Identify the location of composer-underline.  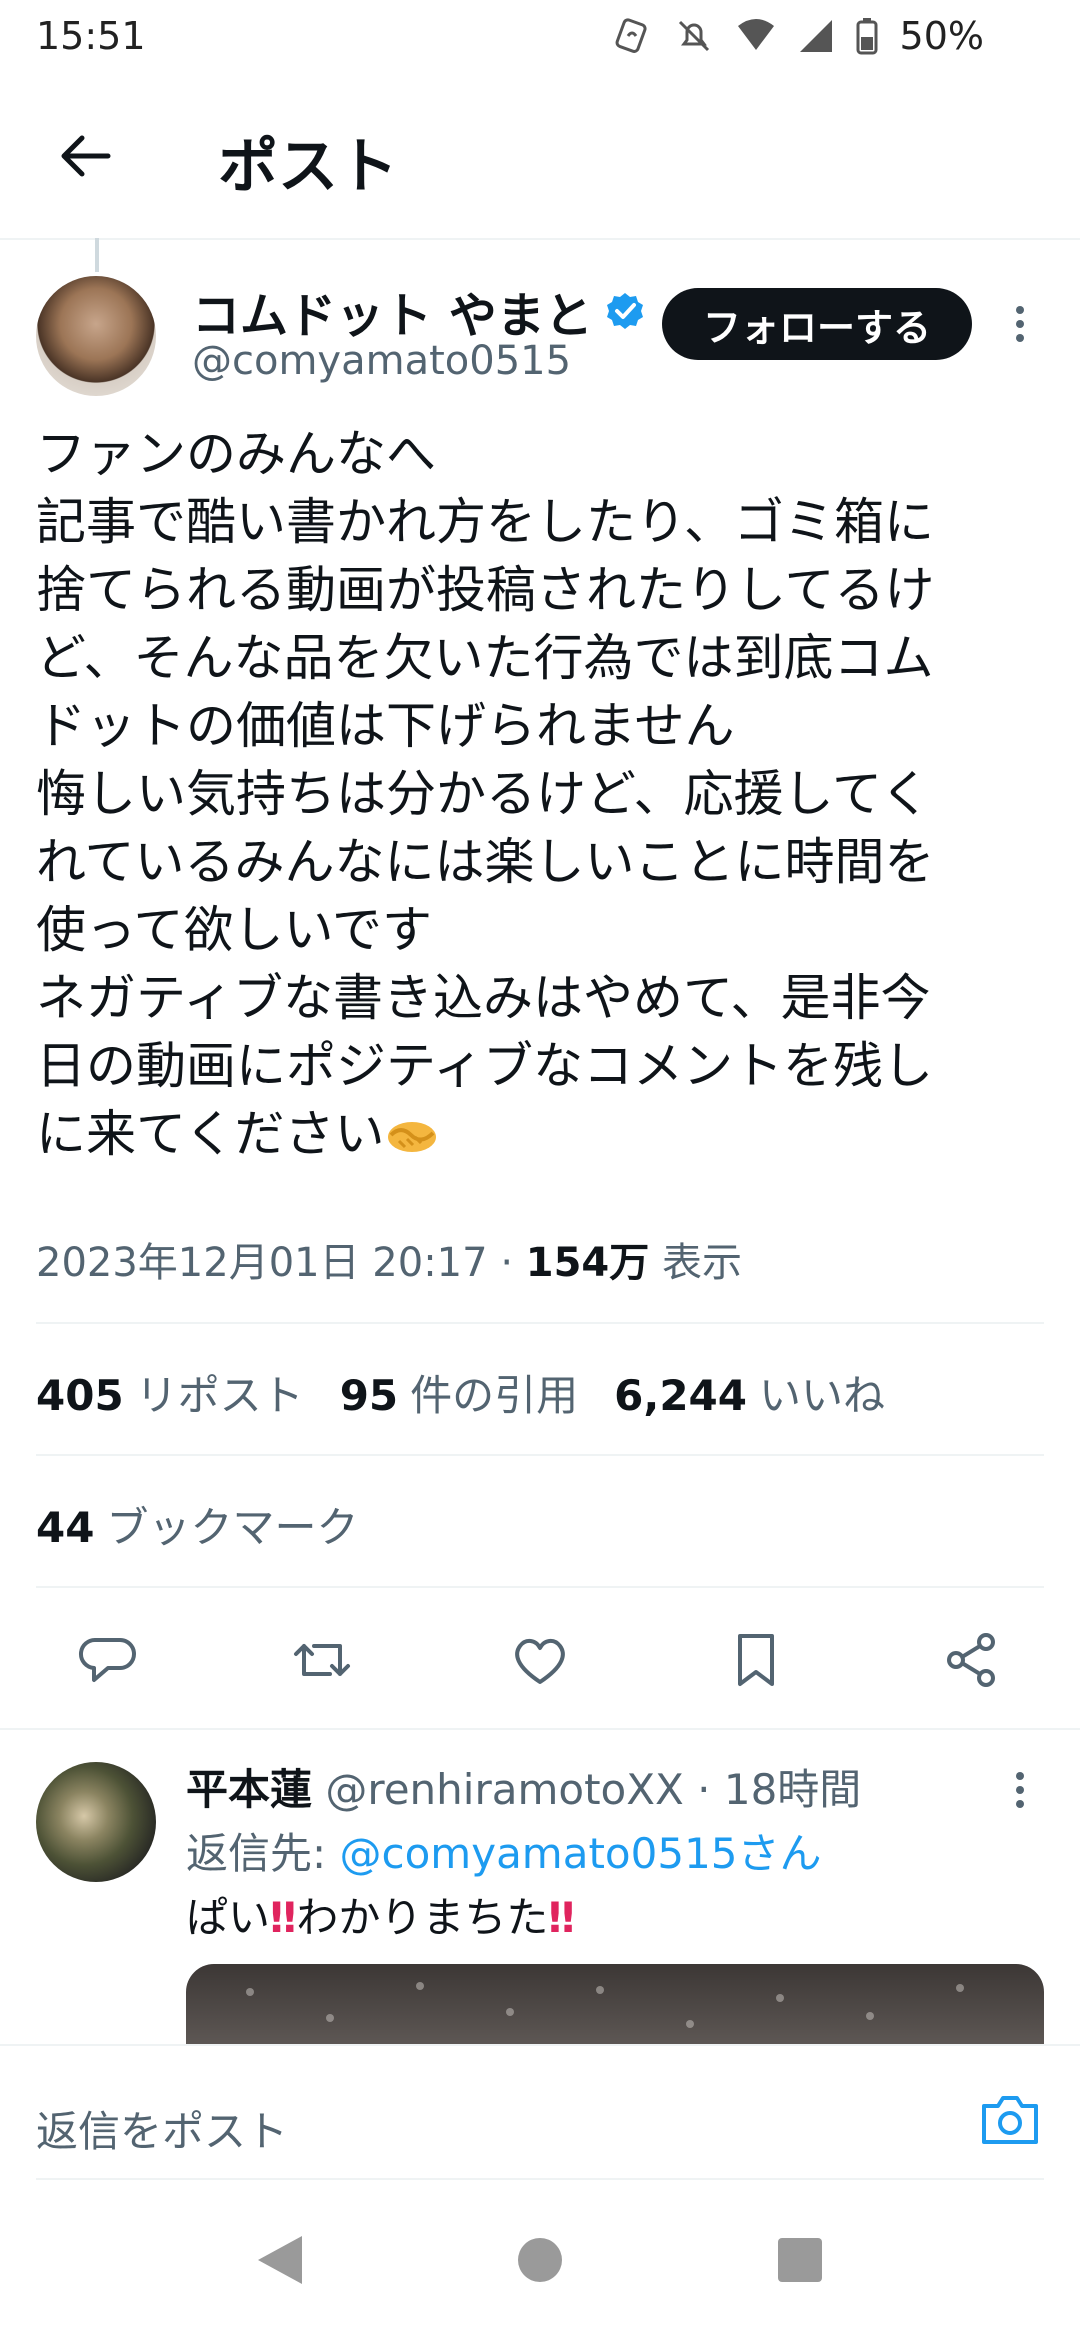
(540, 2179).